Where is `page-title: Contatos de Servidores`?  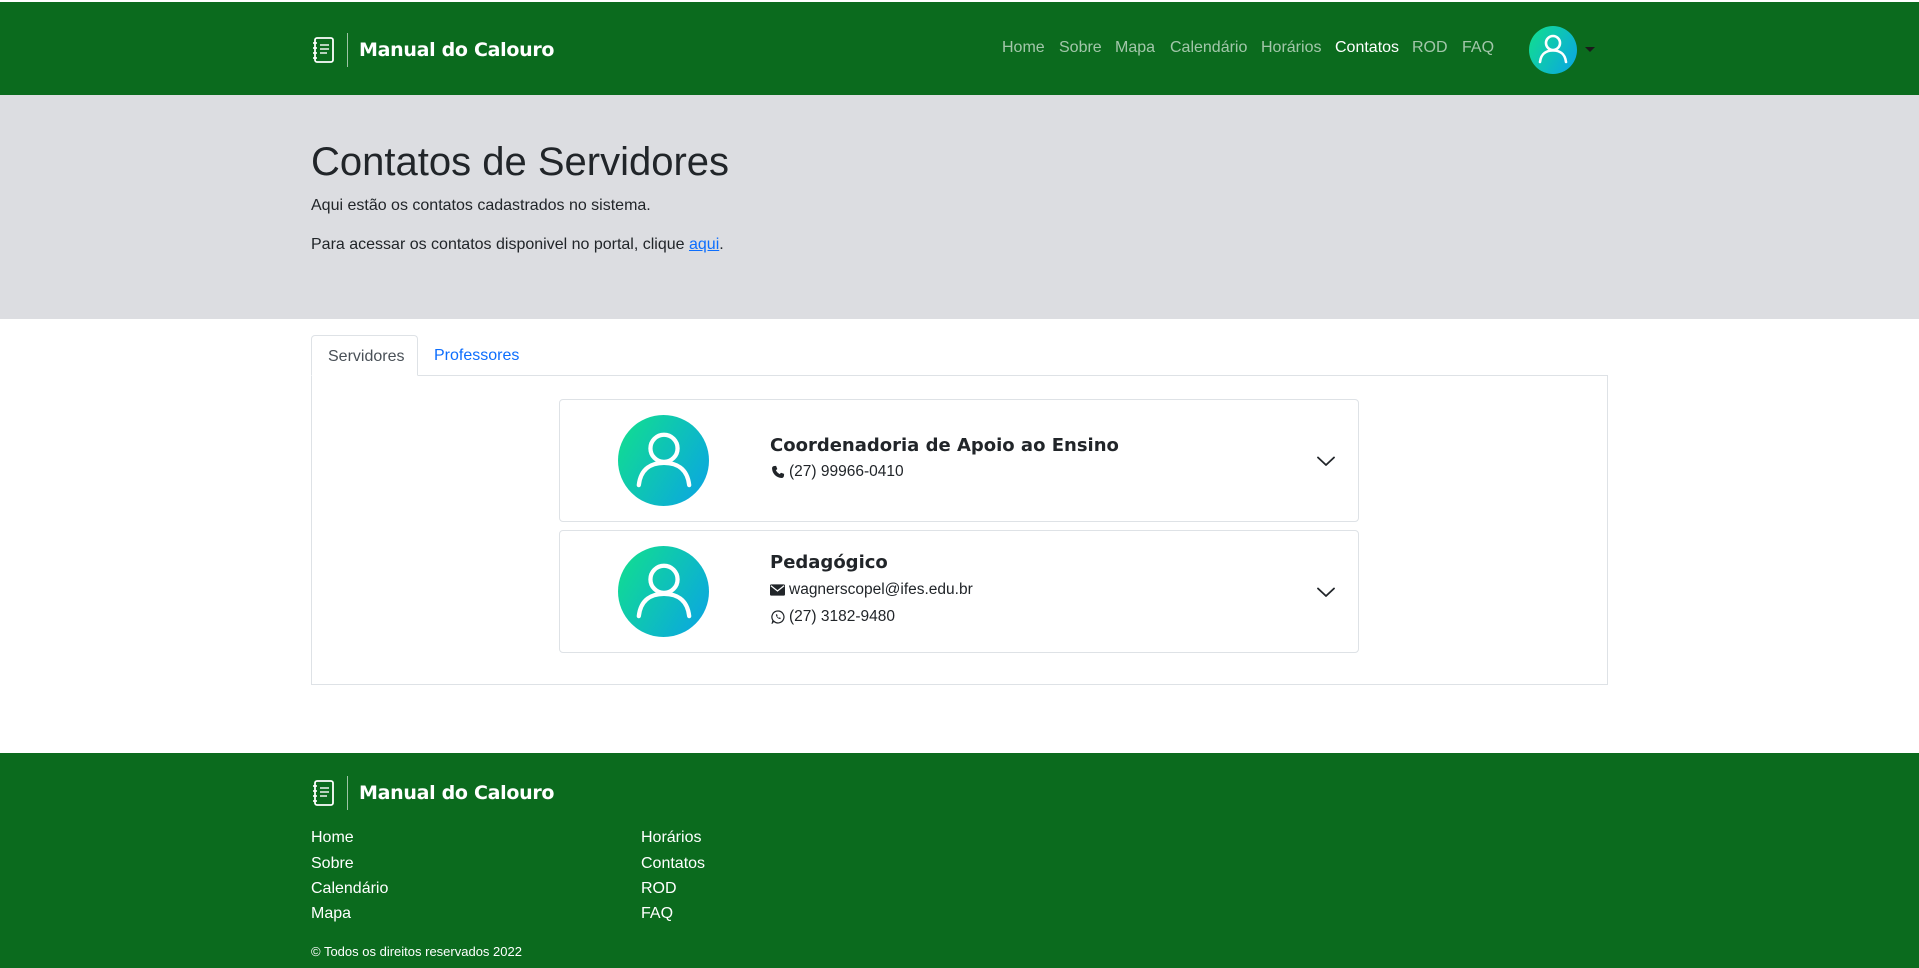
page-title: Contatos de Servidores is located at coordinates (520, 162).